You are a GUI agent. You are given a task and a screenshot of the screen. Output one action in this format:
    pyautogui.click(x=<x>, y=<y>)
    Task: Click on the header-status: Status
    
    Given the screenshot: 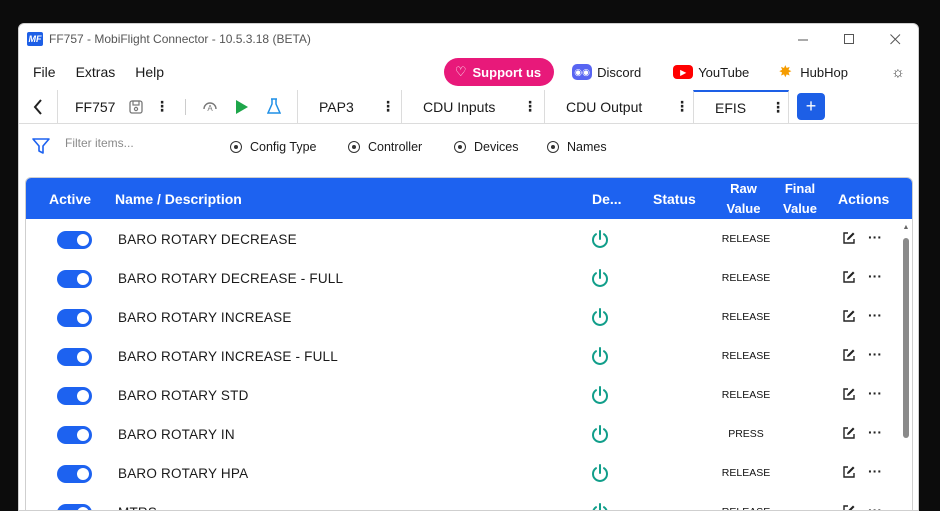 What is the action you would take?
    pyautogui.click(x=674, y=198)
    